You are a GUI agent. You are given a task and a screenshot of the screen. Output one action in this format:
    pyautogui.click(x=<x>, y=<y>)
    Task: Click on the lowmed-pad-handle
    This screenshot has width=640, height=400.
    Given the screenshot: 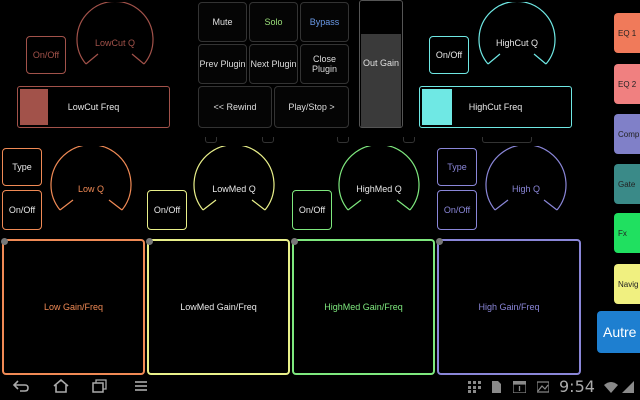 What is the action you would take?
    pyautogui.click(x=149, y=241)
    